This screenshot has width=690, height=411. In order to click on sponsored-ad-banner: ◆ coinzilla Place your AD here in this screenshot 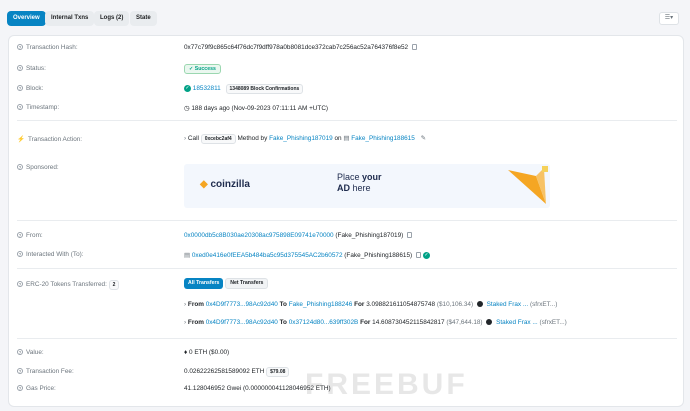, I will do `click(367, 186)`.